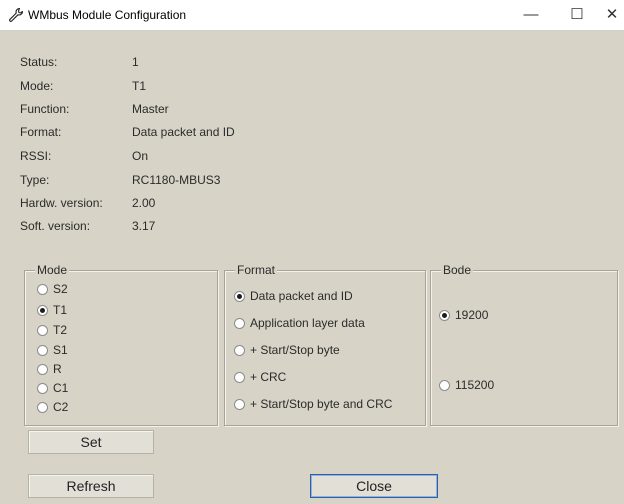 The image size is (624, 504). What do you see at coordinates (139, 86) in the screenshot?
I see `info-value: T1` at bounding box center [139, 86].